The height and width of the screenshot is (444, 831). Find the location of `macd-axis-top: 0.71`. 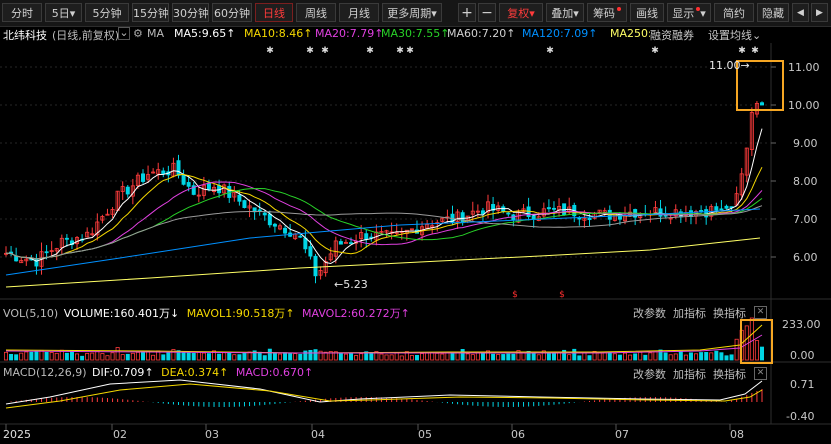

macd-axis-top: 0.71 is located at coordinates (802, 384).